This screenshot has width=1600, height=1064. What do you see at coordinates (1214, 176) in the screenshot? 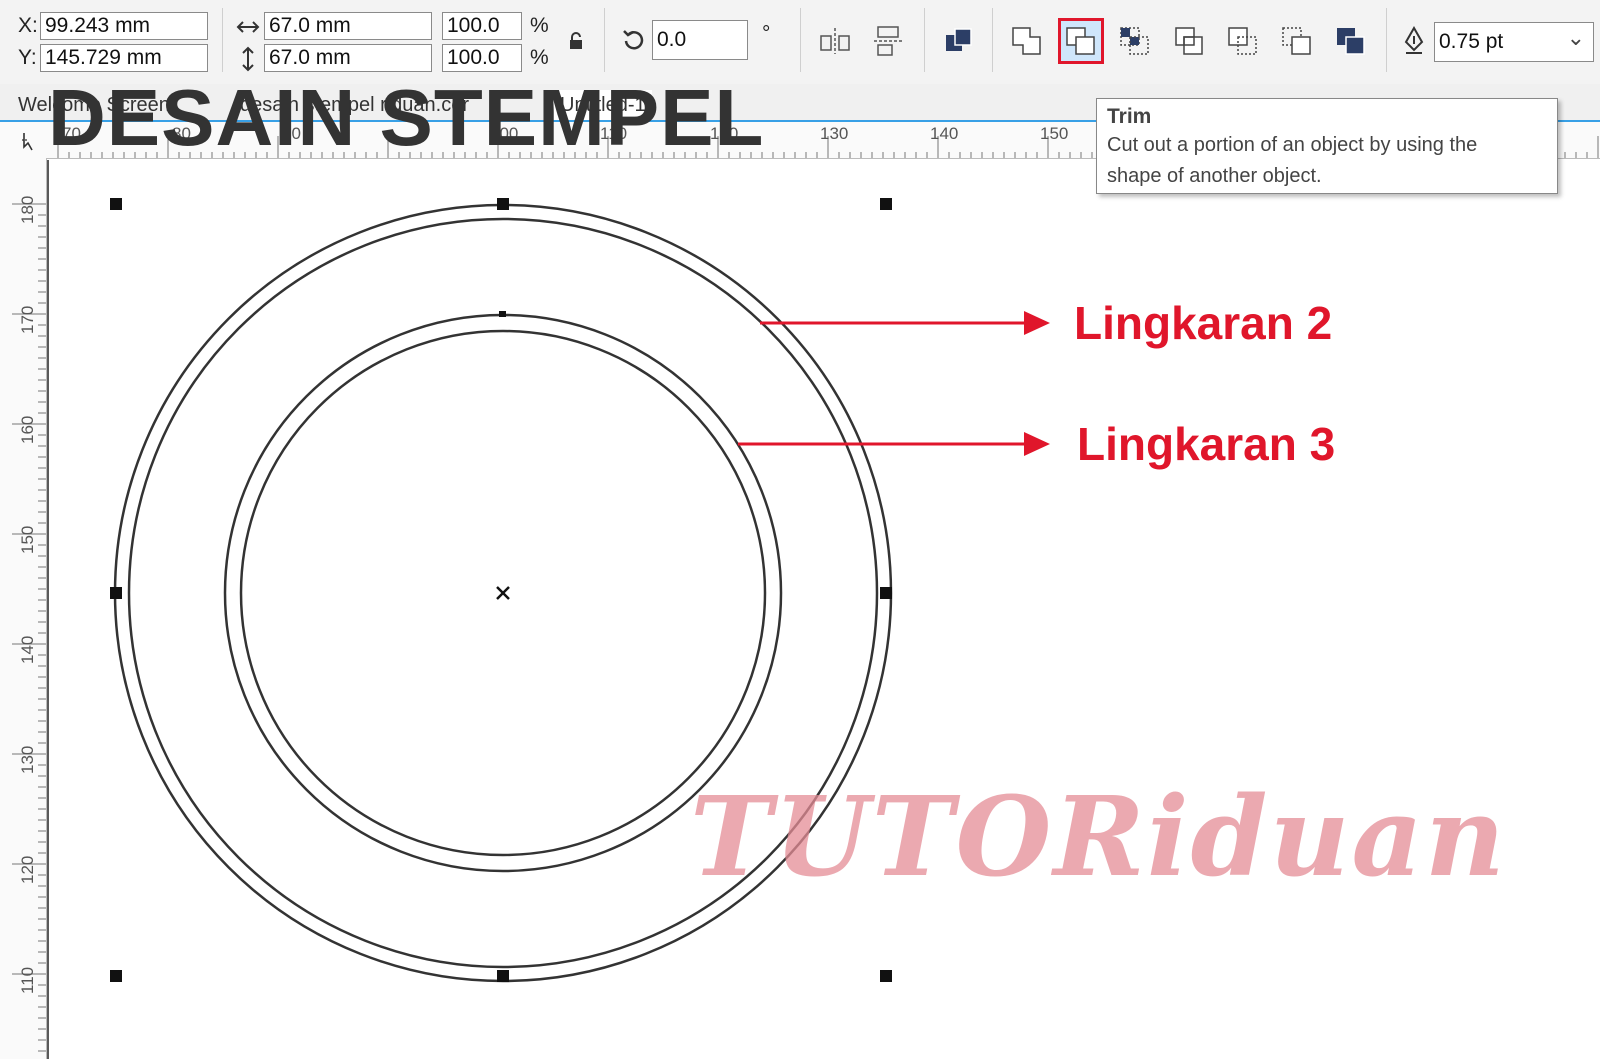
I see `tooltip-description-line: shape of another object.` at bounding box center [1214, 176].